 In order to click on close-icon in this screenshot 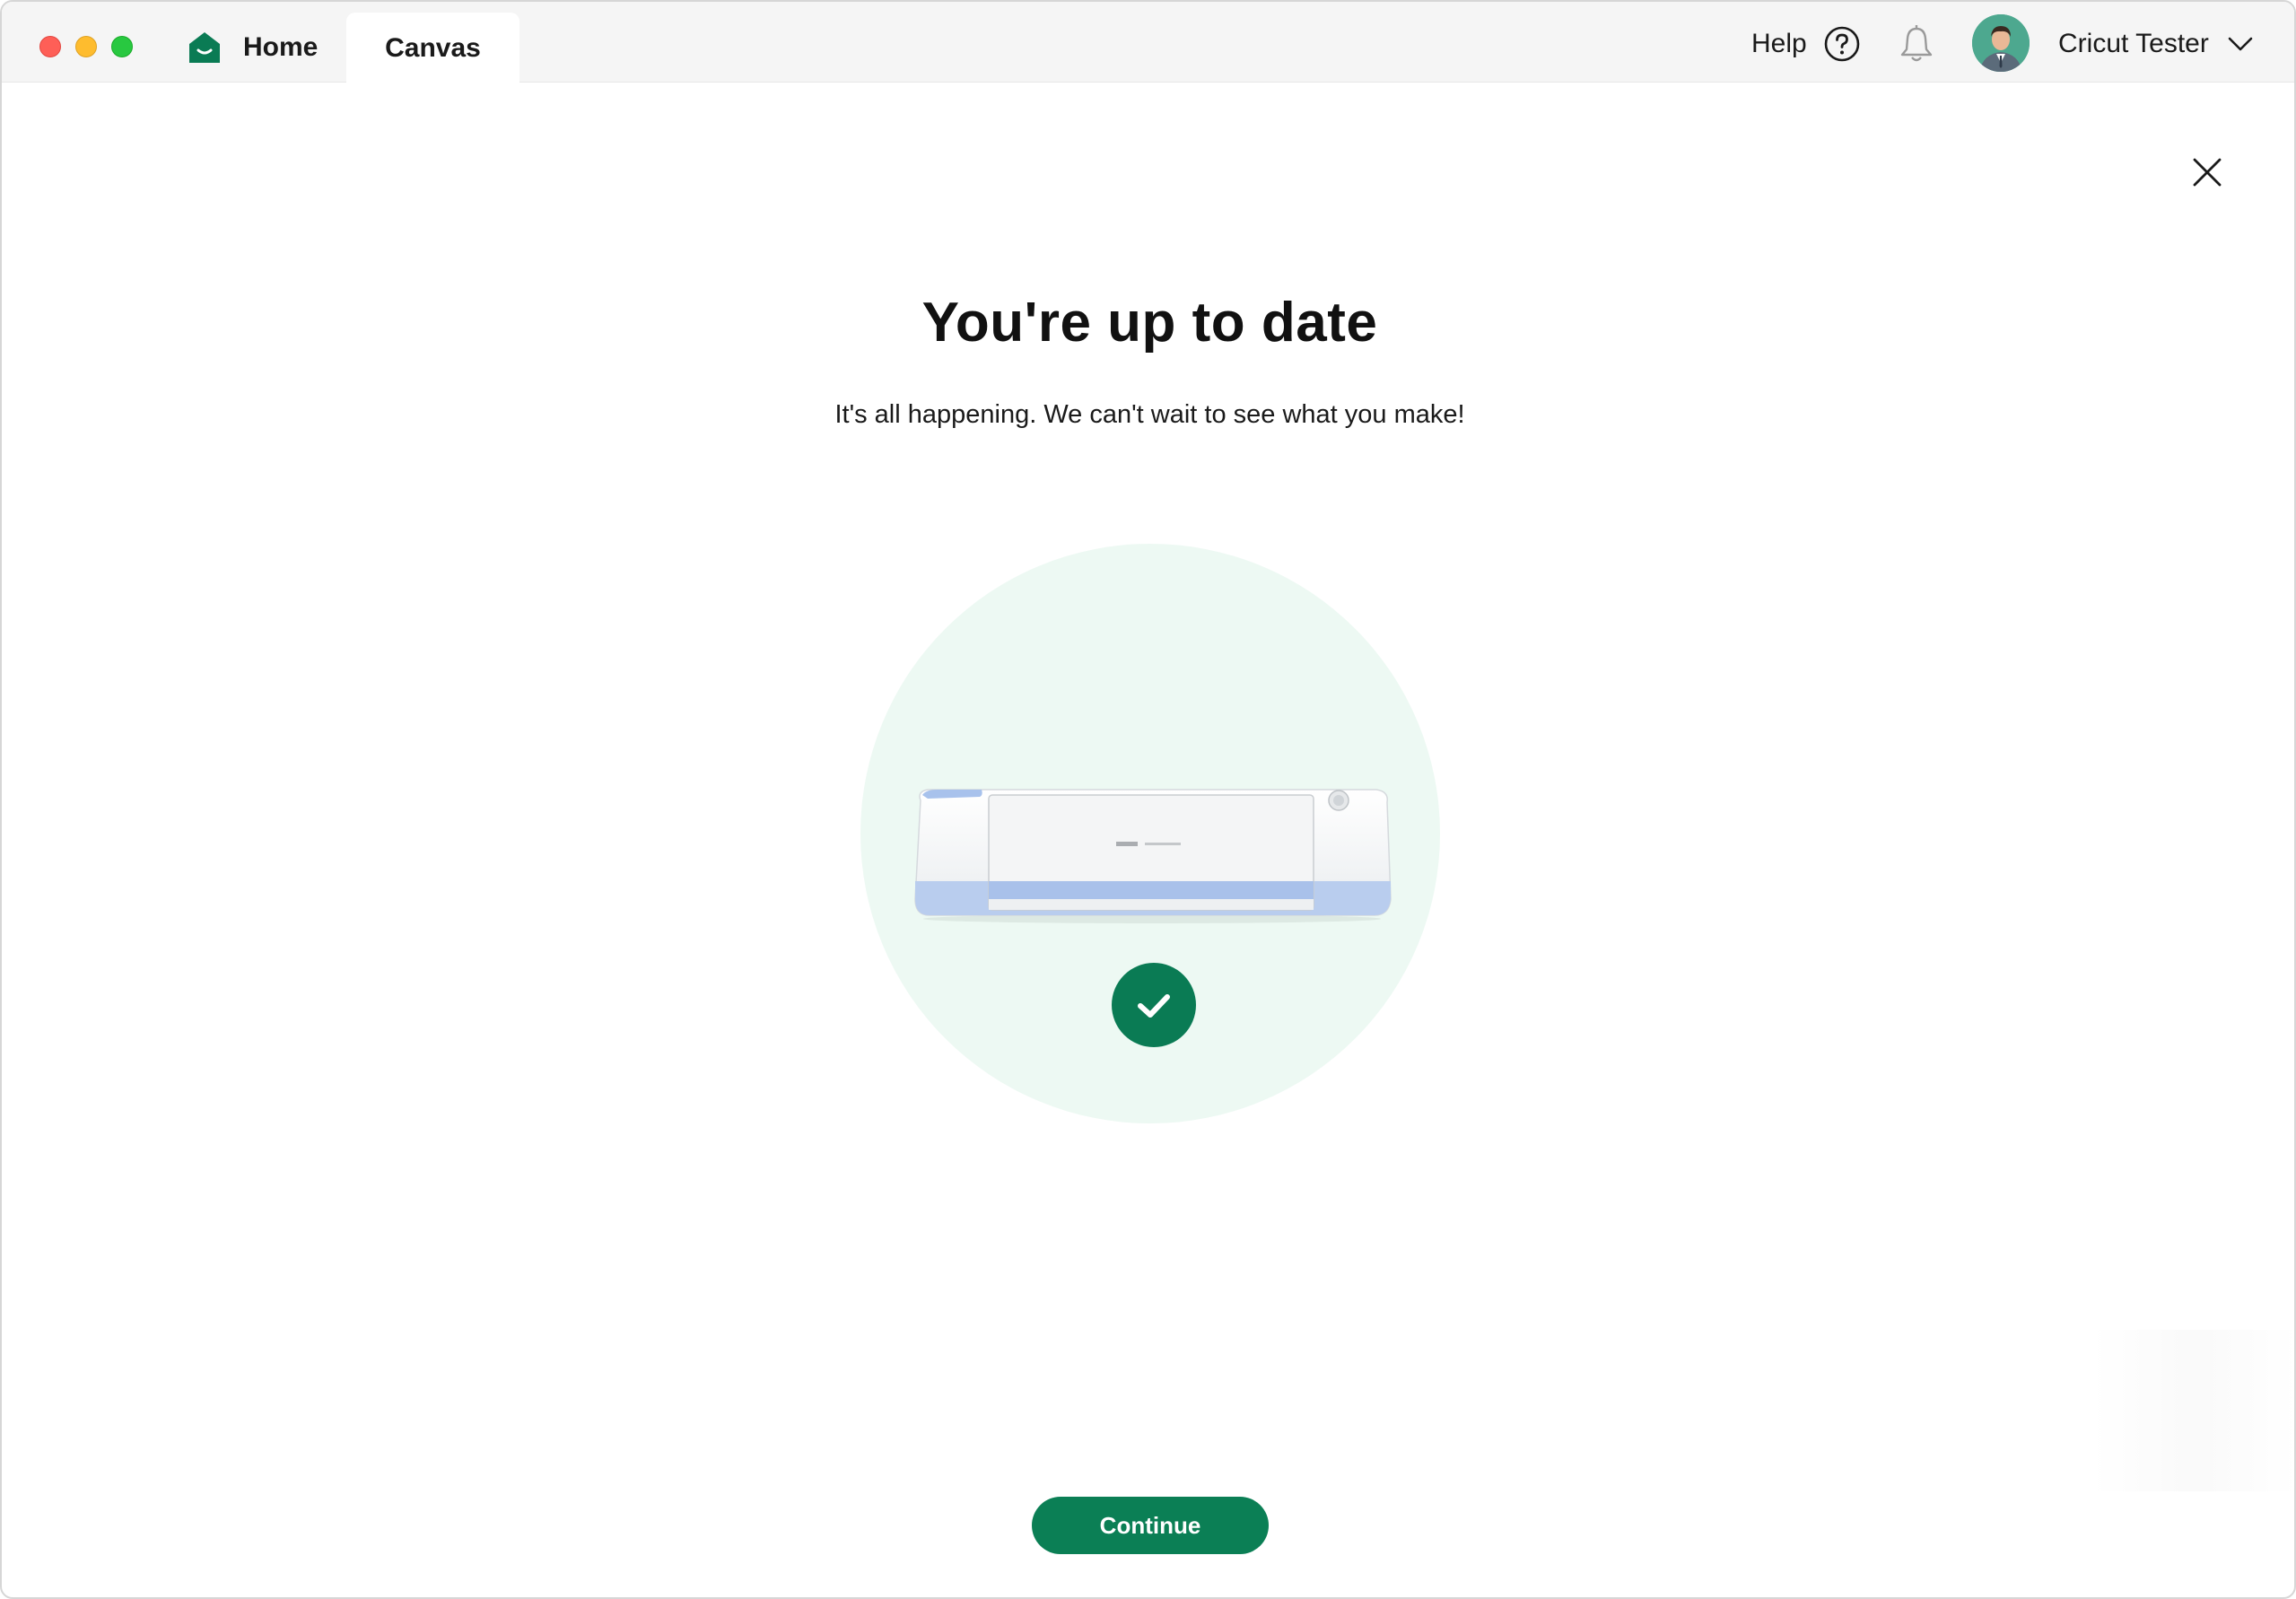, I will do `click(2207, 172)`.